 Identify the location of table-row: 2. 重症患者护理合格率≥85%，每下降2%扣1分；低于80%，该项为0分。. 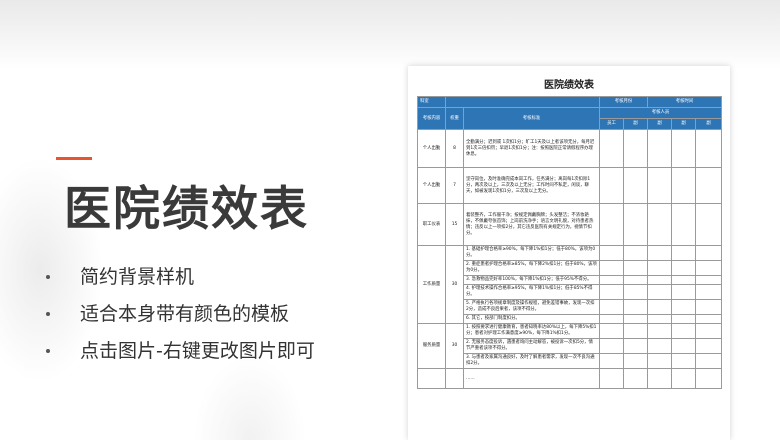
(570, 268).